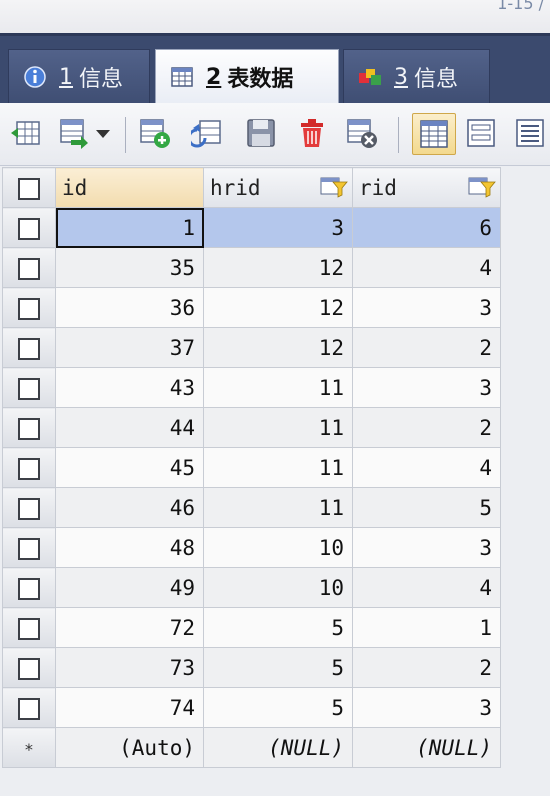  I want to click on table-row: 35 12 4, so click(251, 267).